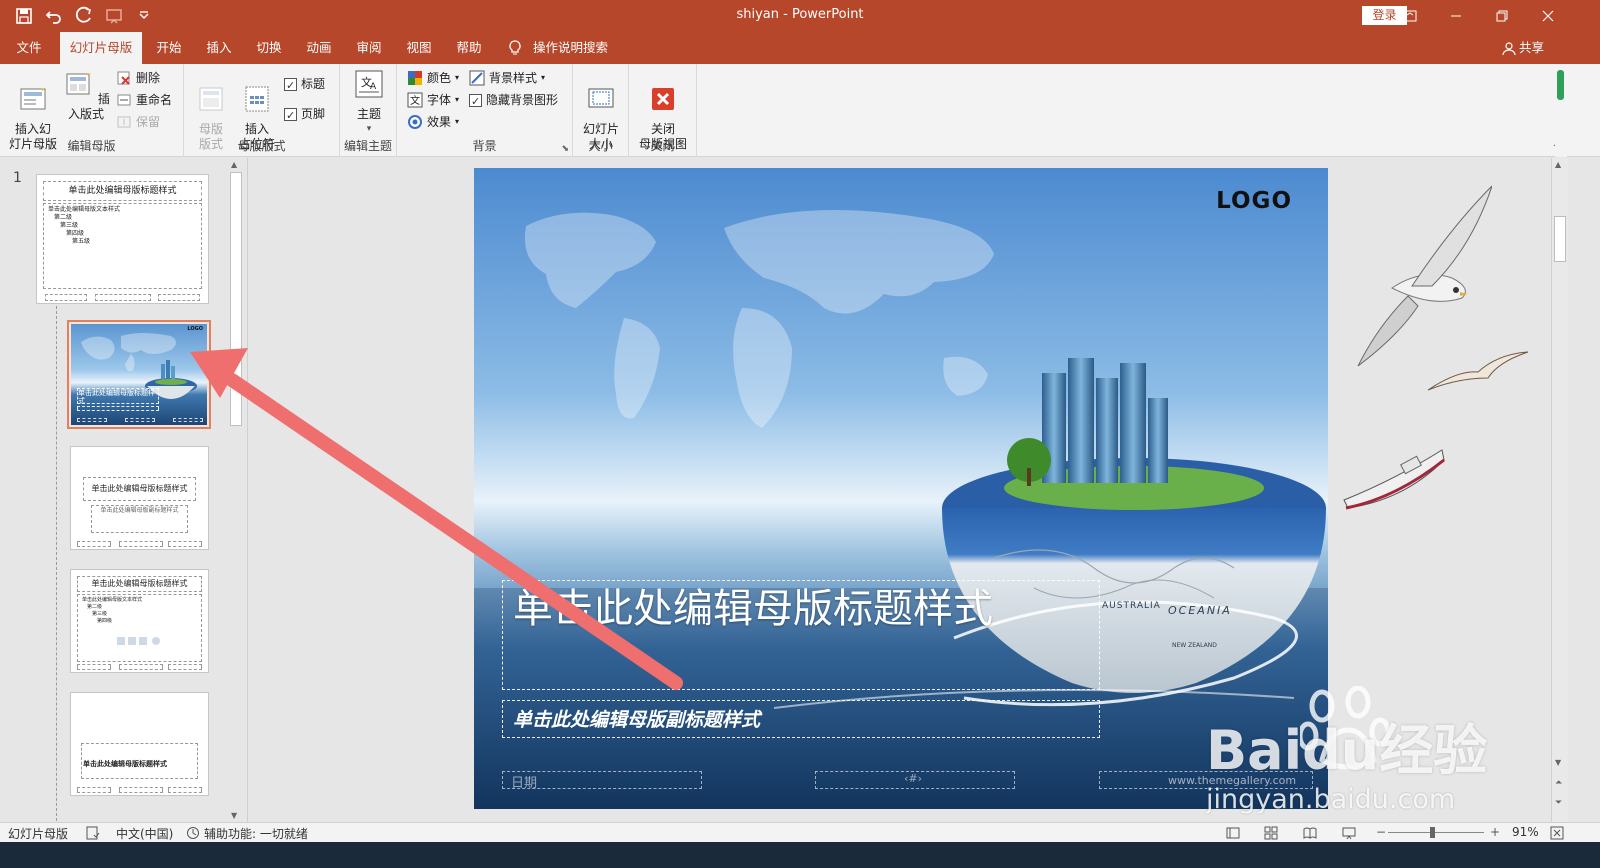 The width and height of the screenshot is (1600, 868). I want to click on slide-number-placeholder: ‹#›, so click(915, 780).